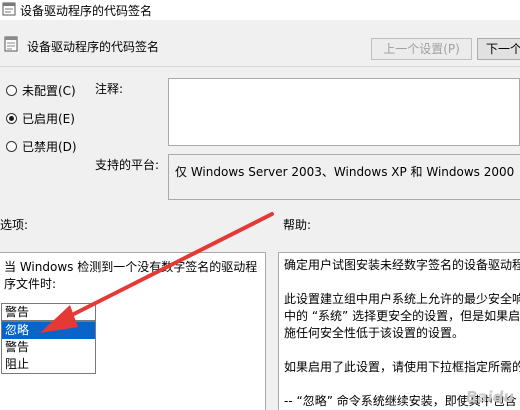 This screenshot has height=410, width=520. What do you see at coordinates (344, 112) in the screenshot?
I see `comment-textarea` at bounding box center [344, 112].